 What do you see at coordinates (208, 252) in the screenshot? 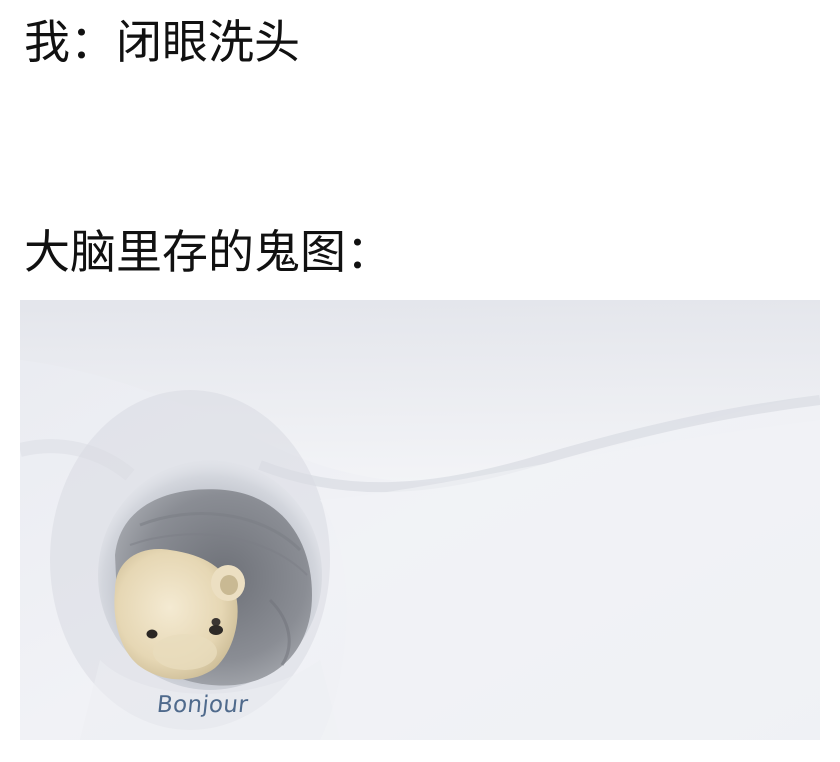
I see `caption-line-2: 大脑里存的鬼图：` at bounding box center [208, 252].